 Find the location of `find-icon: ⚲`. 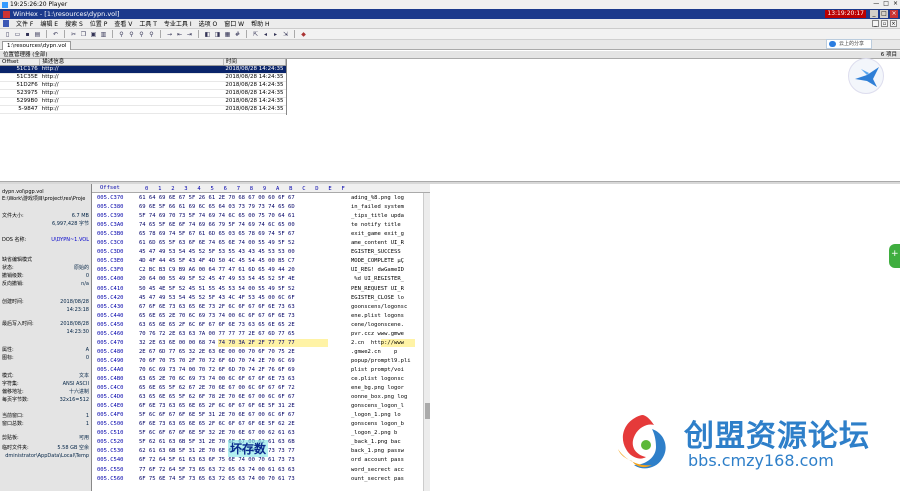

find-icon: ⚲ is located at coordinates (121, 34).